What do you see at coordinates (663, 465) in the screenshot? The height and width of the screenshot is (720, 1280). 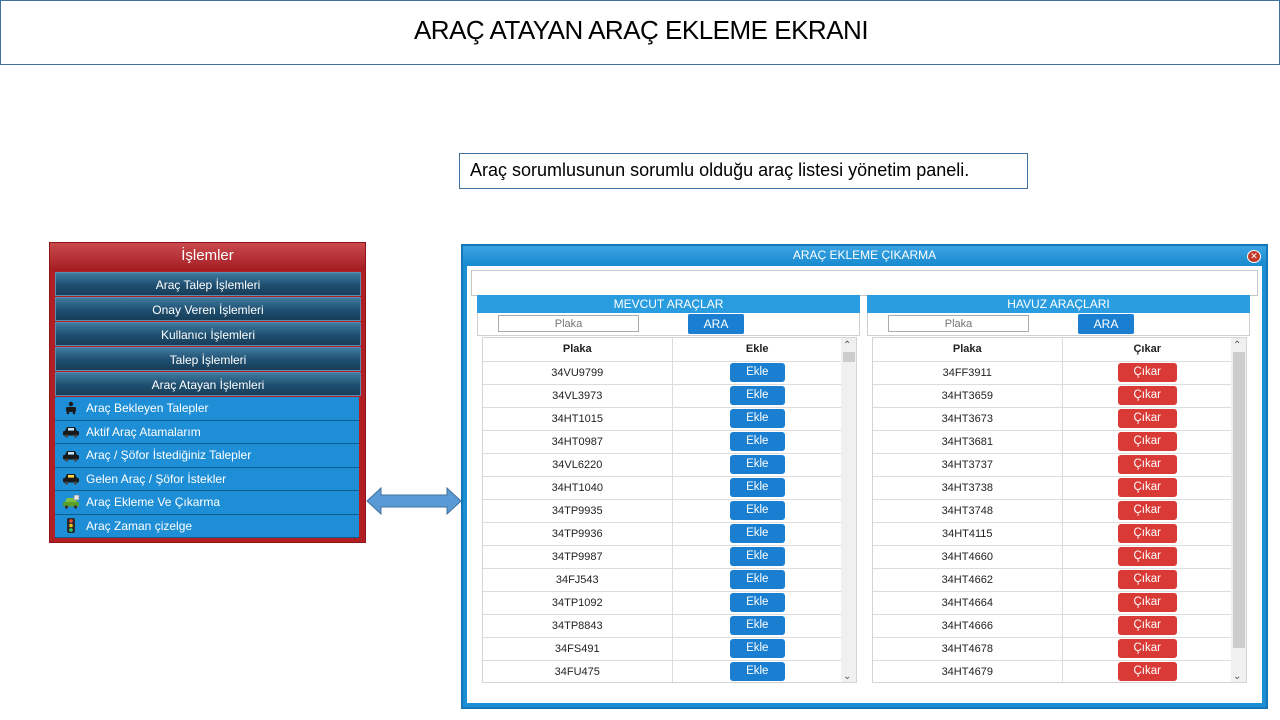 I see `table-row: 34VL6220 Ekle` at bounding box center [663, 465].